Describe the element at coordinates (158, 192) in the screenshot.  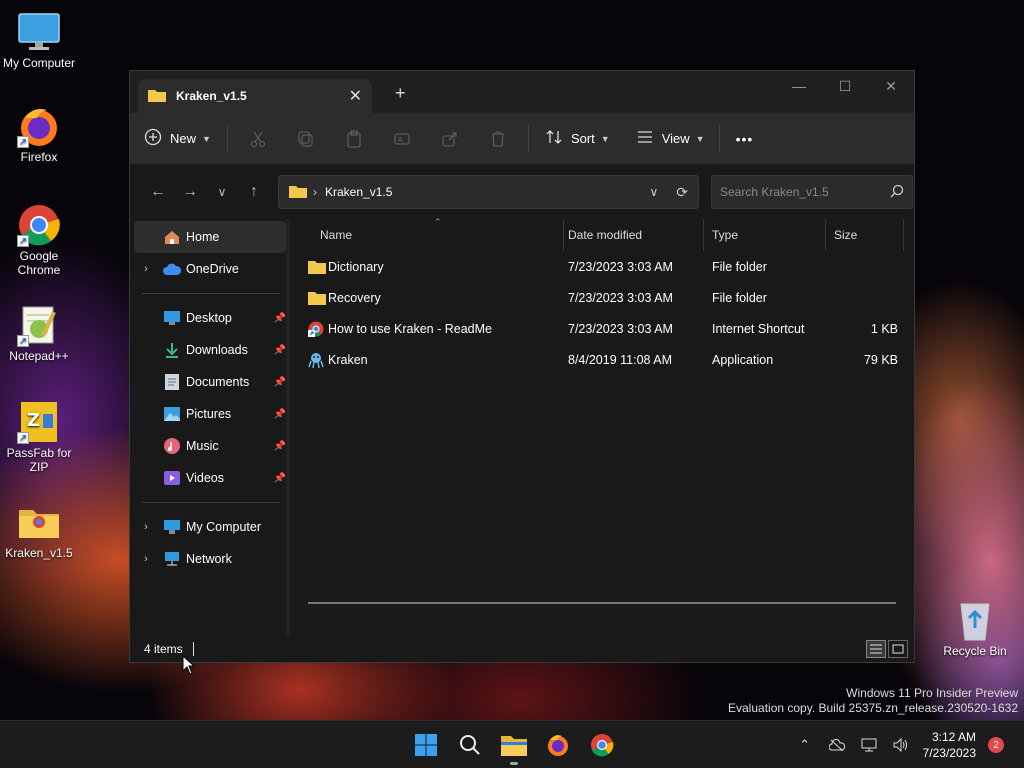
I see `back-arrow-icon: ←` at that location.